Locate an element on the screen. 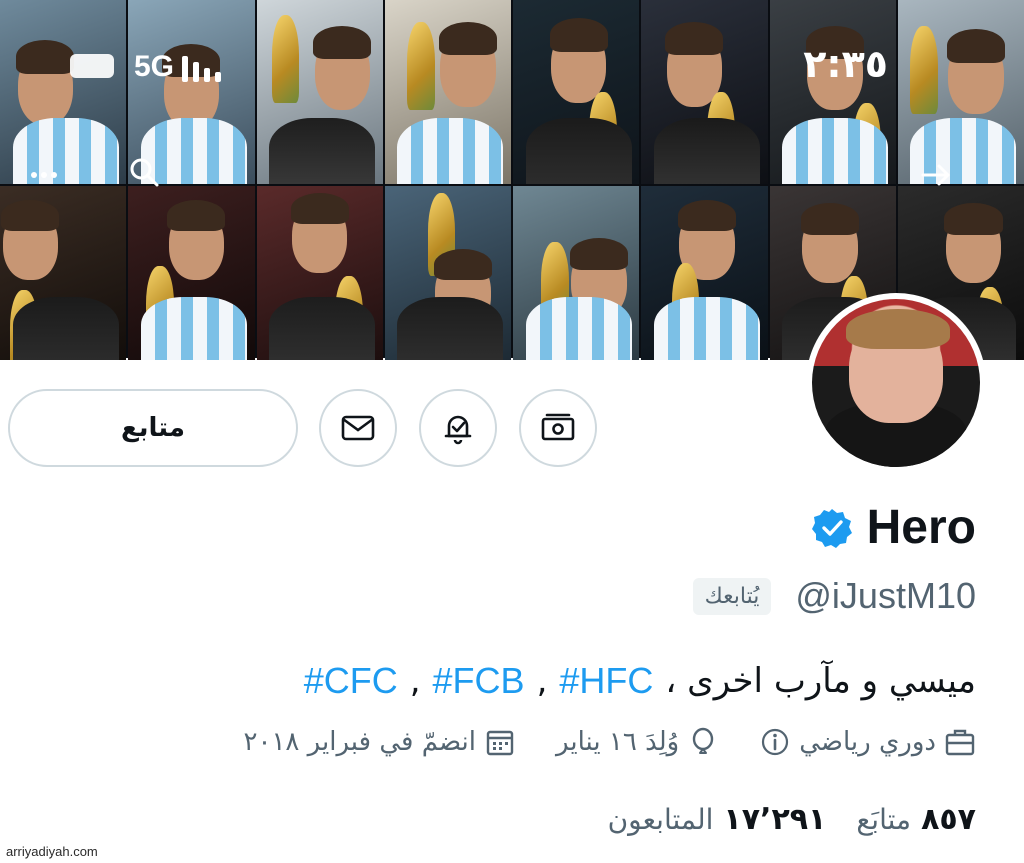 Image resolution: width=1024 pixels, height=863 pixels. notifications-button is located at coordinates (458, 428).